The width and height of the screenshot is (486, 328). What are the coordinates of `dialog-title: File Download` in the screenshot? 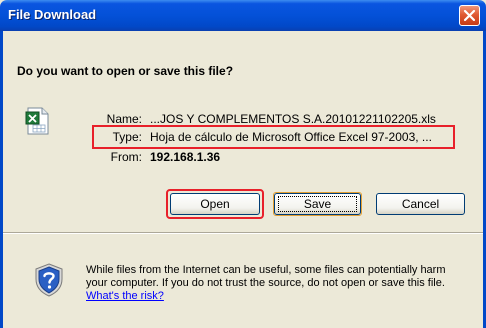 It's located at (52, 14).